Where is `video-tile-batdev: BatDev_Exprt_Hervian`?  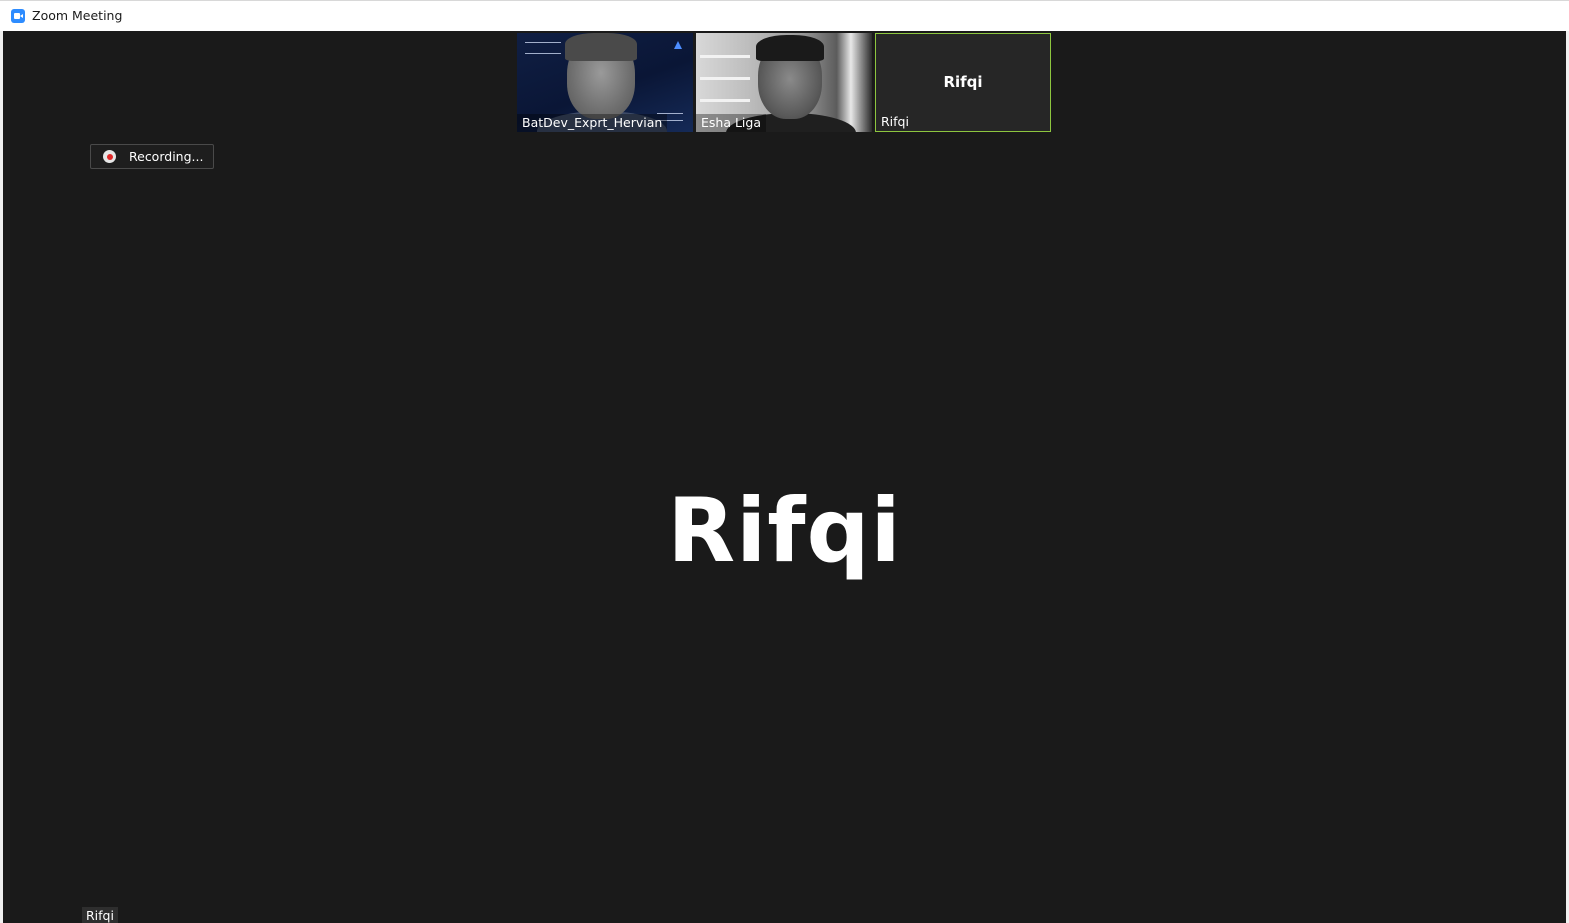 video-tile-batdev: BatDev_Exprt_Hervian is located at coordinates (605, 82).